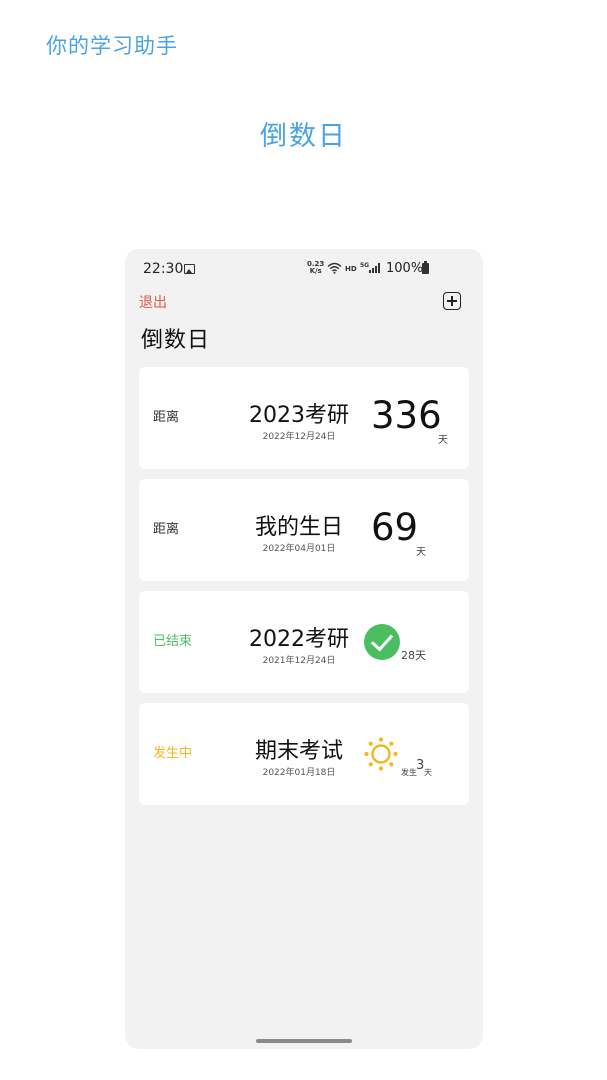  What do you see at coordinates (315, 271) in the screenshot?
I see `network-speed-unit: K/s` at bounding box center [315, 271].